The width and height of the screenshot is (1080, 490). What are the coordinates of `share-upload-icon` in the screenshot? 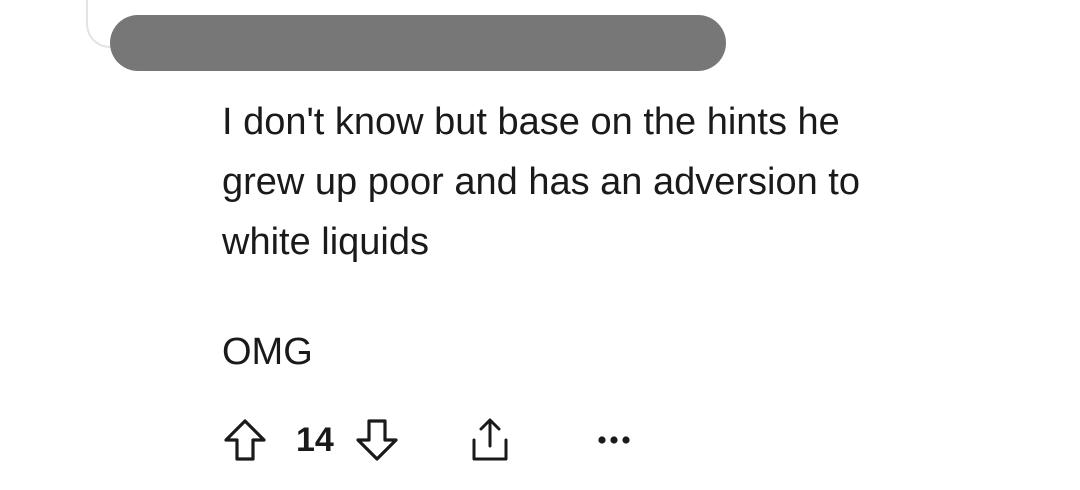 It's located at (490, 439).